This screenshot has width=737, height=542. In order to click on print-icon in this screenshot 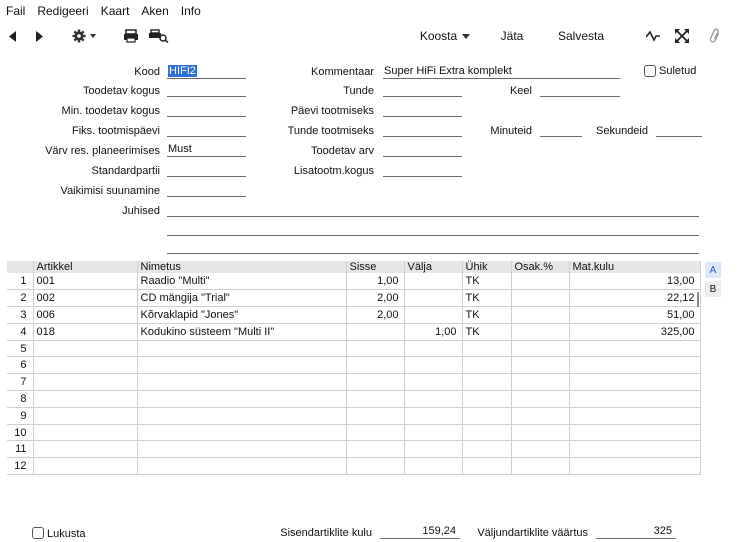, I will do `click(131, 36)`.